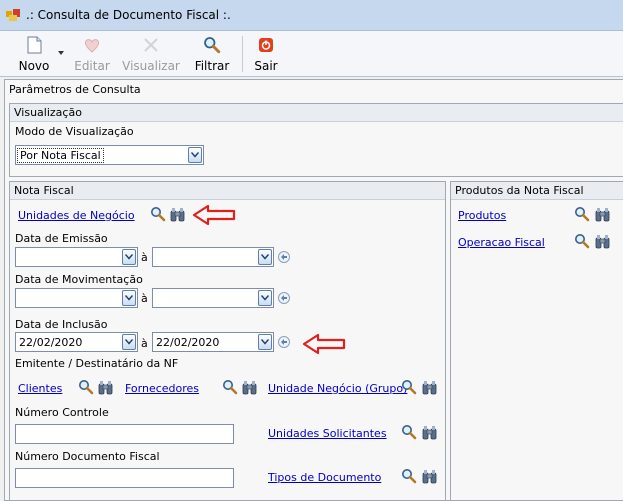 The image size is (623, 501). Describe the element at coordinates (79, 279) in the screenshot. I see `data-movimentacao-label: Data de Movimentação` at that location.